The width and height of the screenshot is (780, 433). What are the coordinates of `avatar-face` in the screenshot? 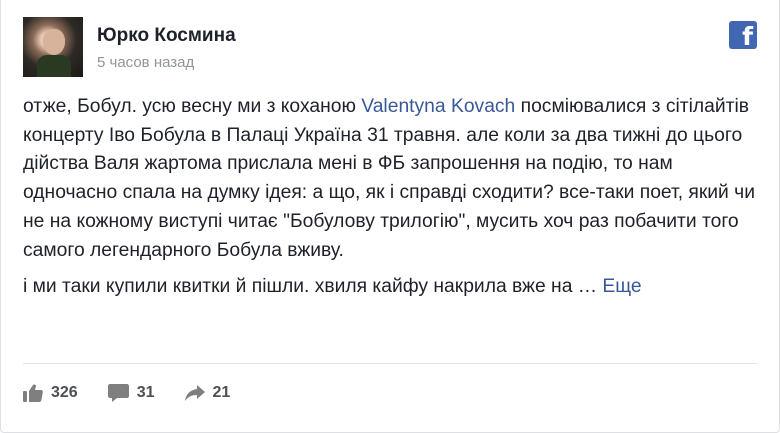 It's located at (54, 42).